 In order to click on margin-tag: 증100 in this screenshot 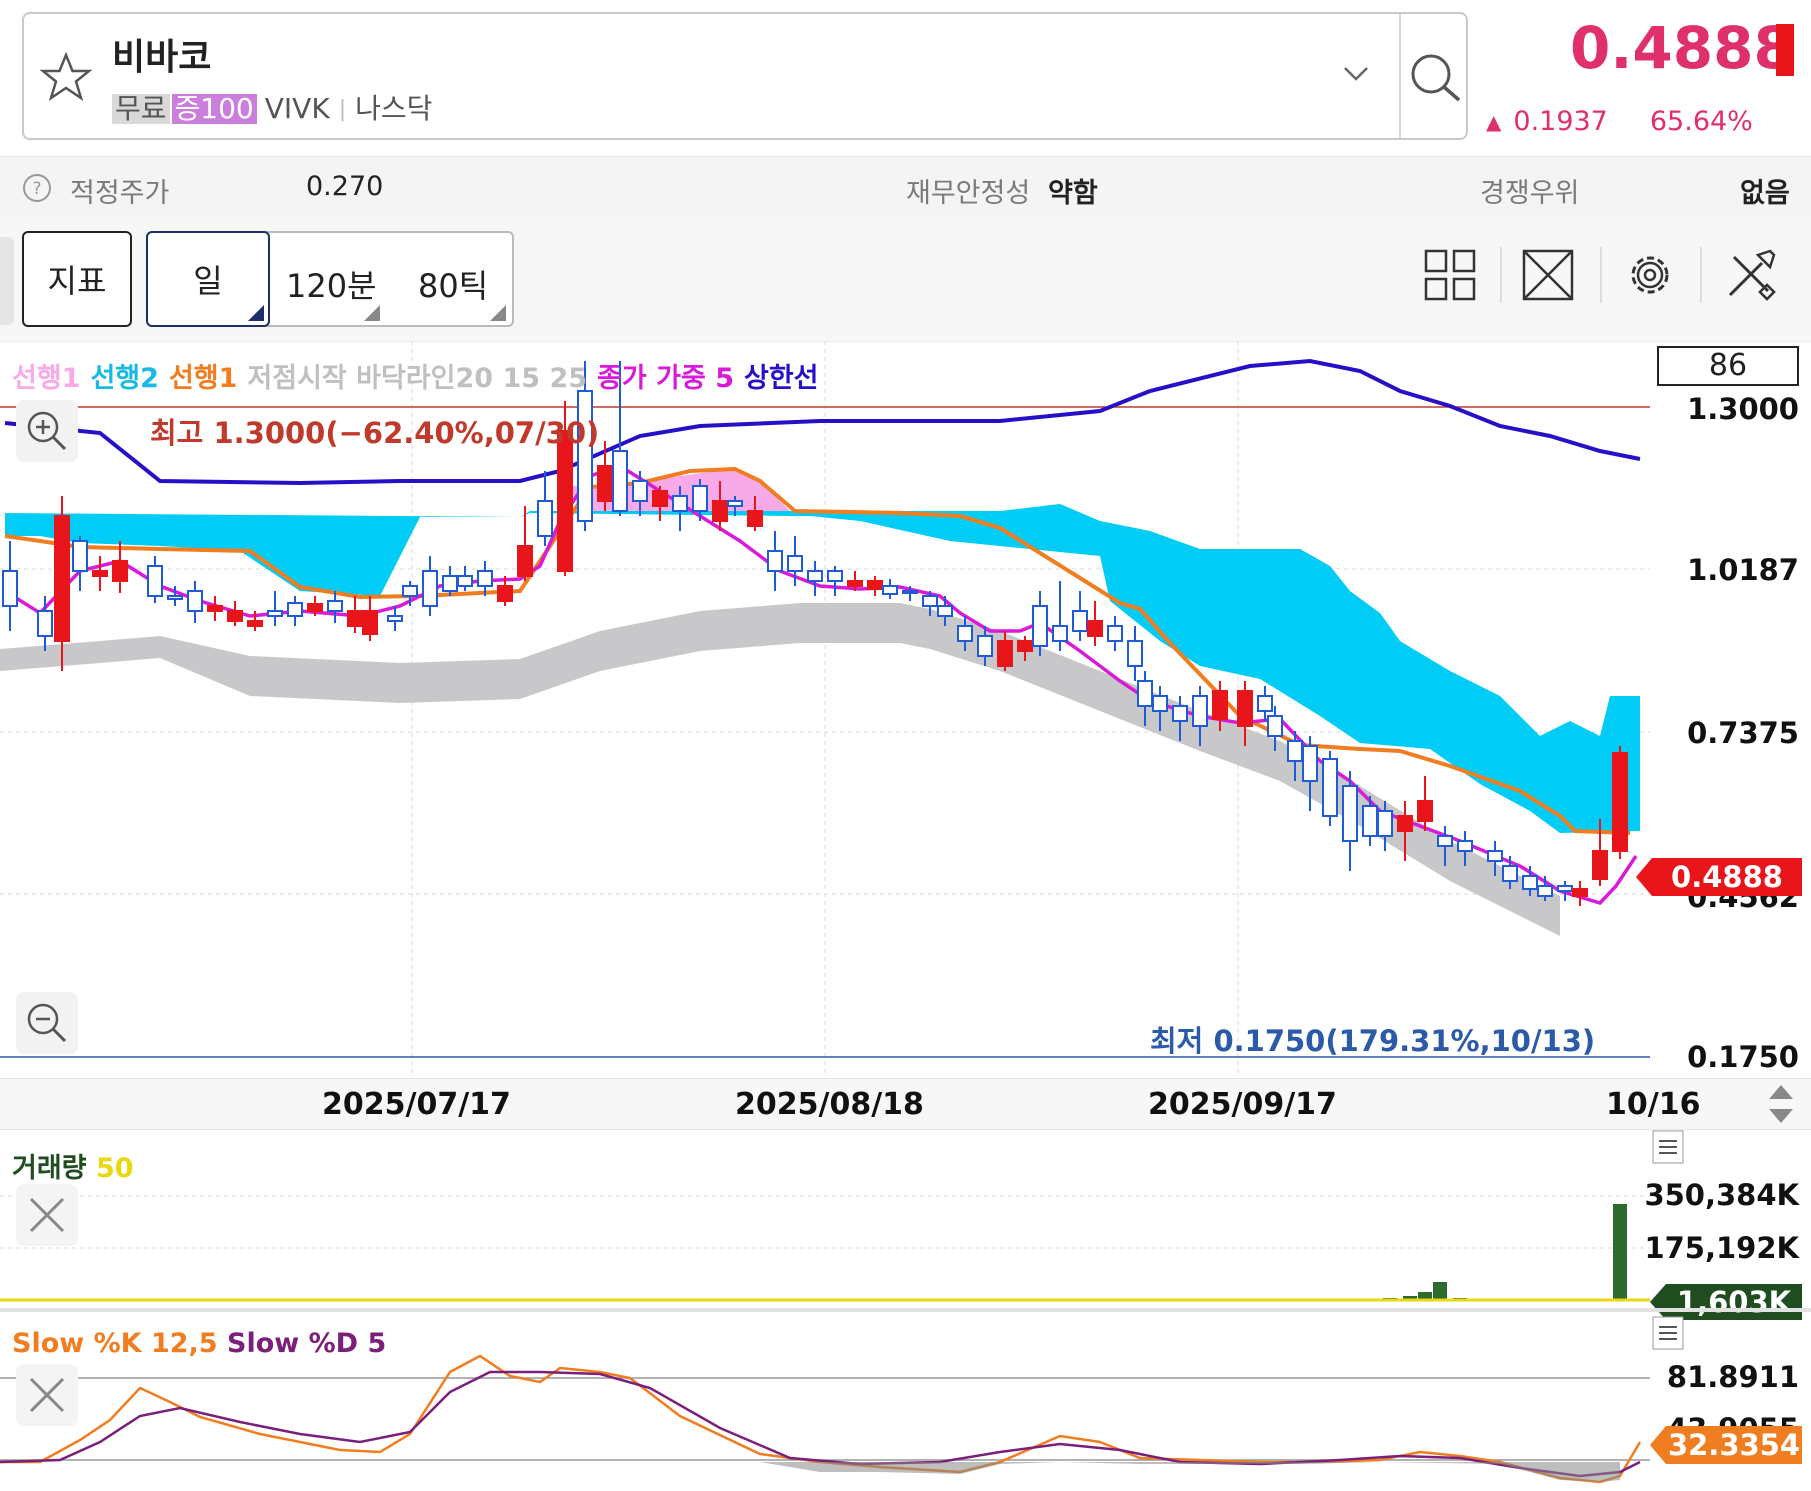, I will do `click(214, 109)`.